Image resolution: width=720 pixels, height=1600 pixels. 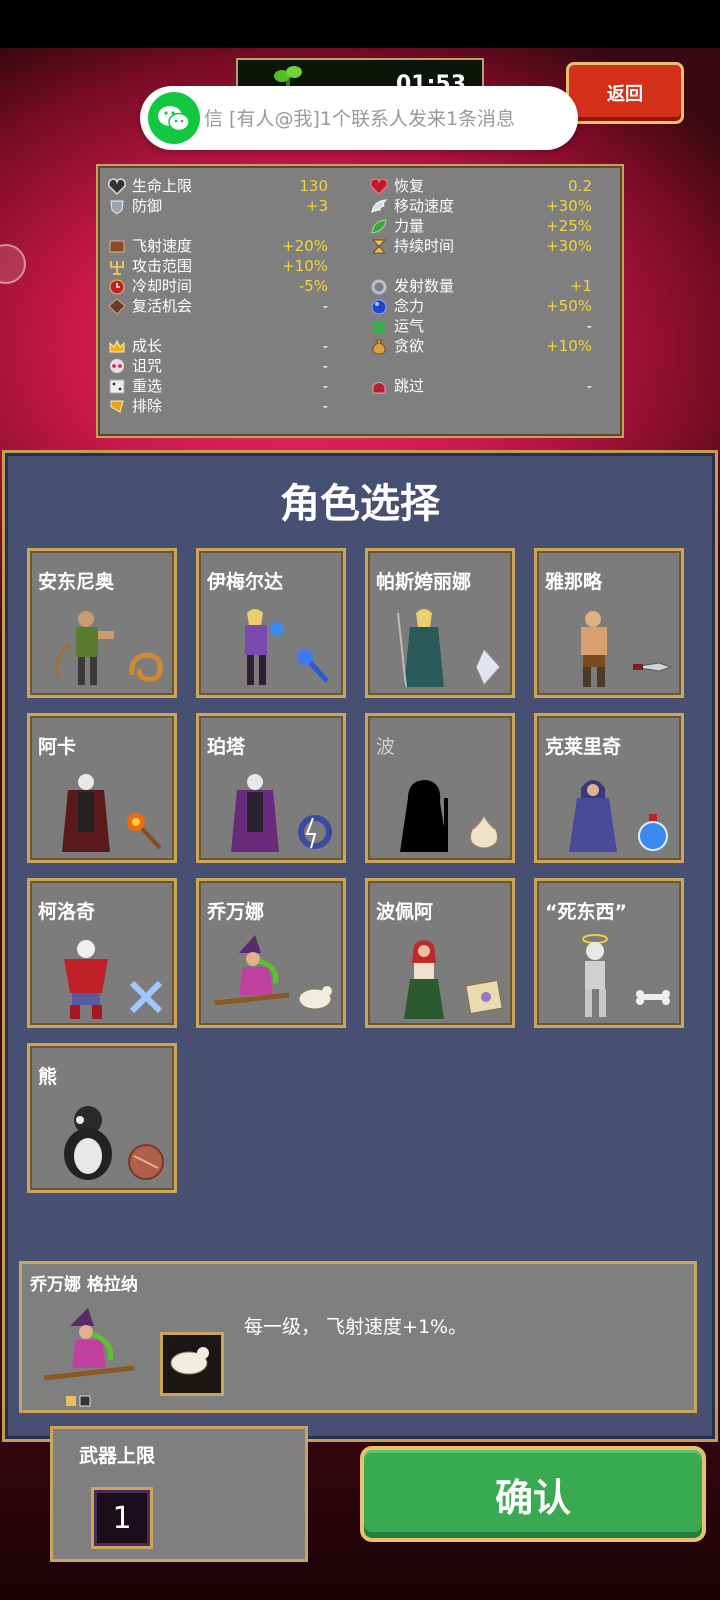 What do you see at coordinates (117, 207) in the screenshot?
I see `armor-icon` at bounding box center [117, 207].